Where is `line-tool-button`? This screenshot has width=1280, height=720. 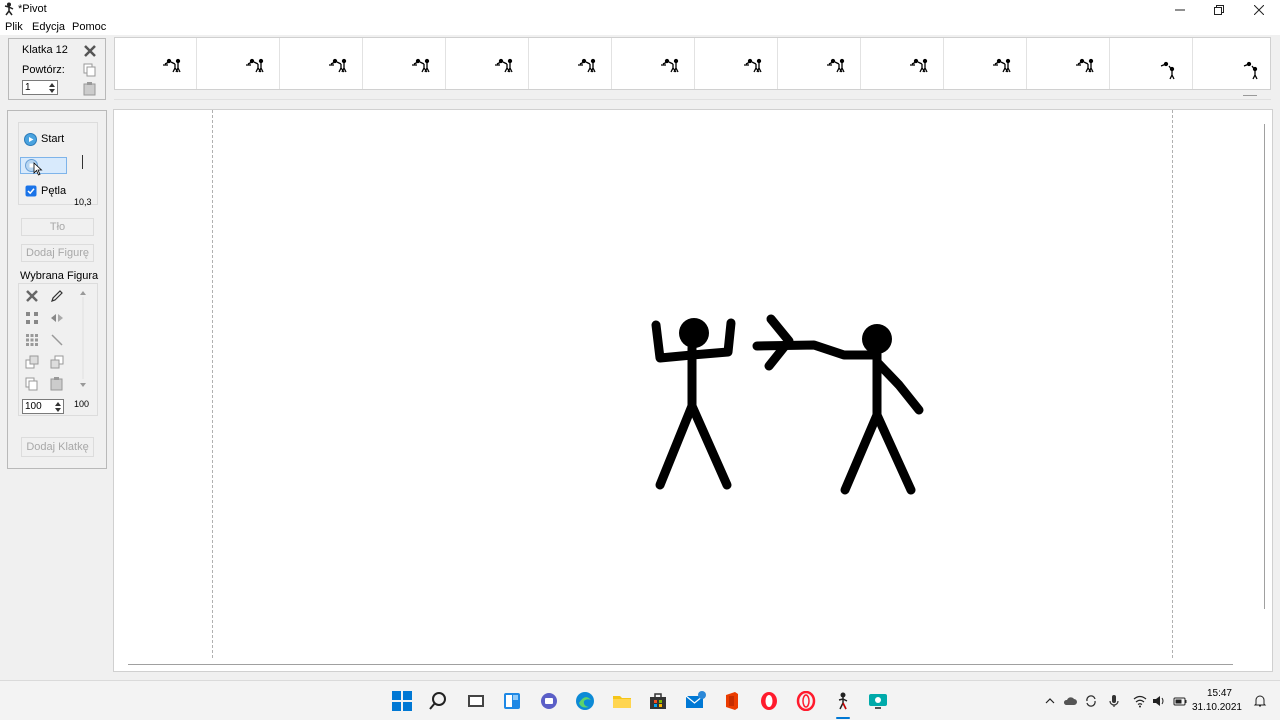
line-tool-button is located at coordinates (57, 340).